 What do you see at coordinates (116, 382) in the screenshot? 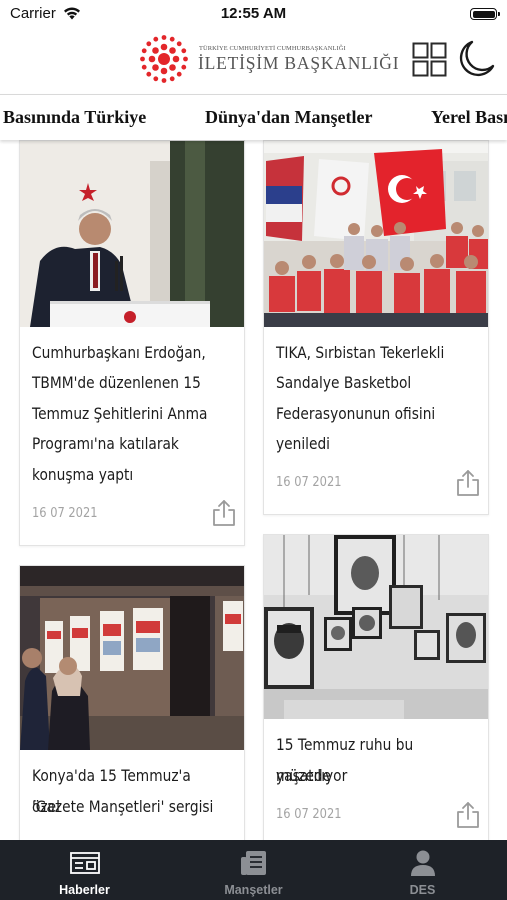
I see `news-title-line: TBMM'de düzenlenen 15` at bounding box center [116, 382].